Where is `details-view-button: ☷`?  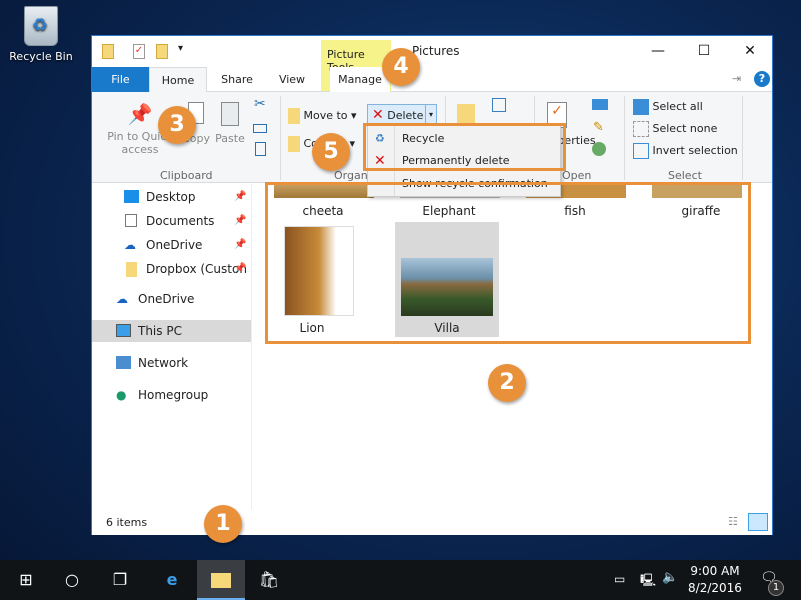
details-view-button: ☷ is located at coordinates (733, 521).